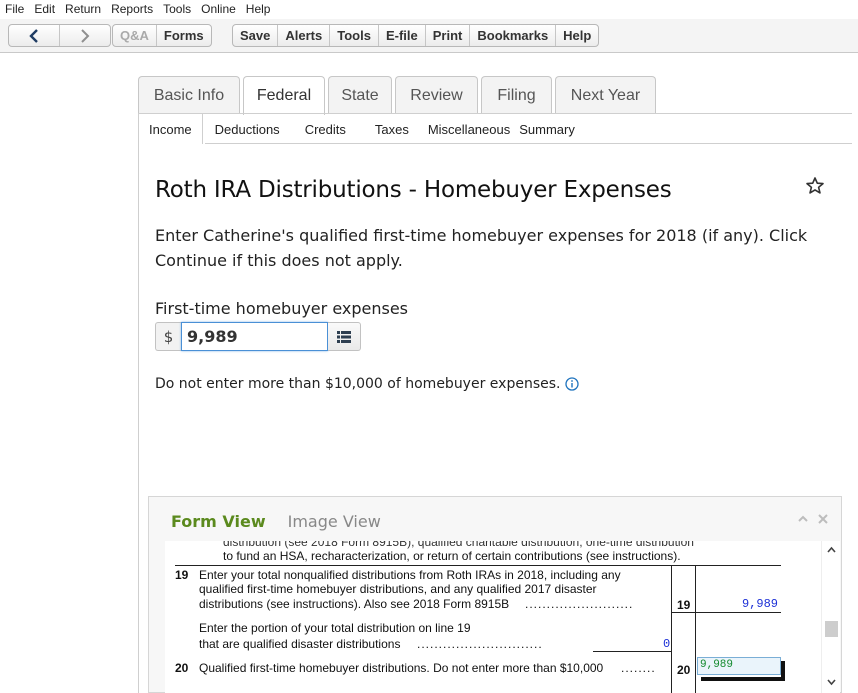 The image size is (858, 693). What do you see at coordinates (469, 129) in the screenshot?
I see `subtab-miscellaneous: Miscellaneous` at bounding box center [469, 129].